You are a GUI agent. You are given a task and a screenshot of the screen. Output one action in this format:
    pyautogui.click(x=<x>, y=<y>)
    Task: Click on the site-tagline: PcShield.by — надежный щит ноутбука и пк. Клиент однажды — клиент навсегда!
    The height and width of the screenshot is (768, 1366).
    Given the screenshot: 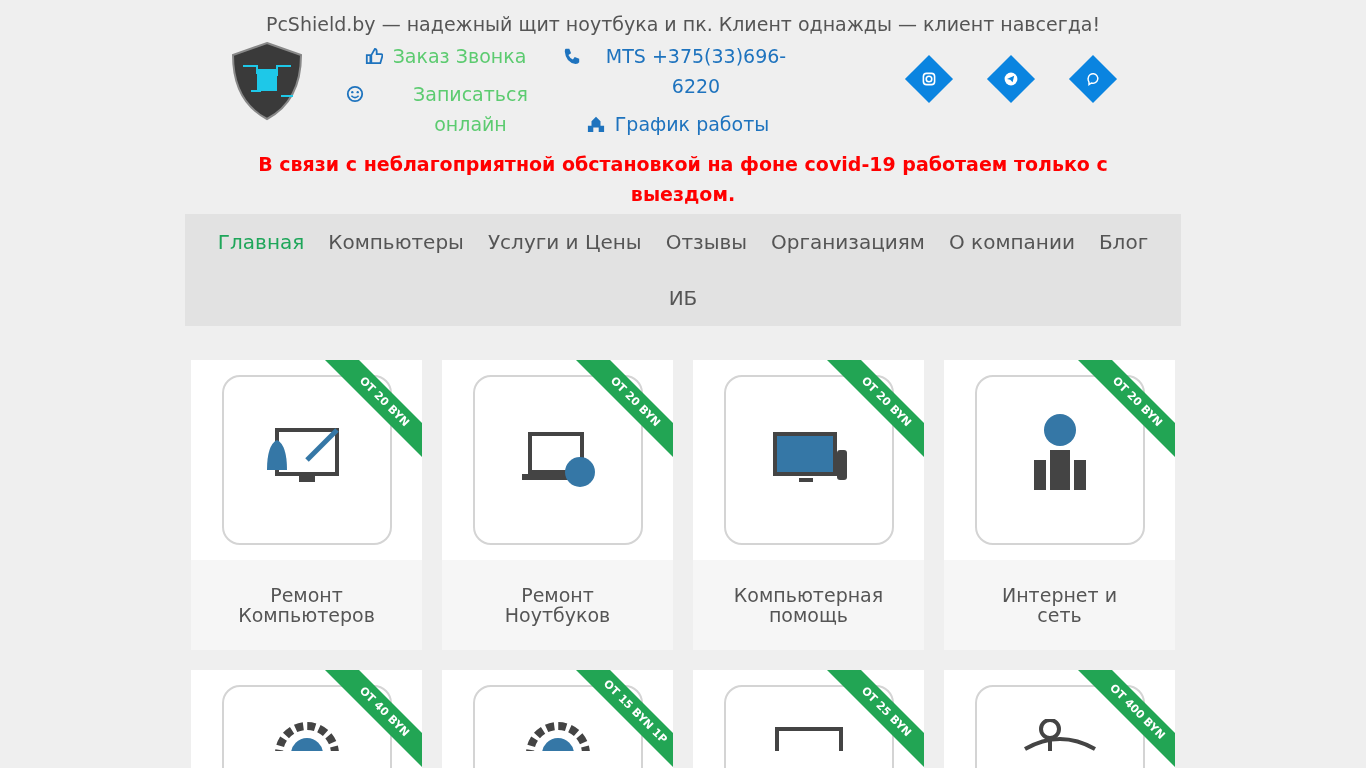 What is the action you would take?
    pyautogui.click(x=683, y=24)
    